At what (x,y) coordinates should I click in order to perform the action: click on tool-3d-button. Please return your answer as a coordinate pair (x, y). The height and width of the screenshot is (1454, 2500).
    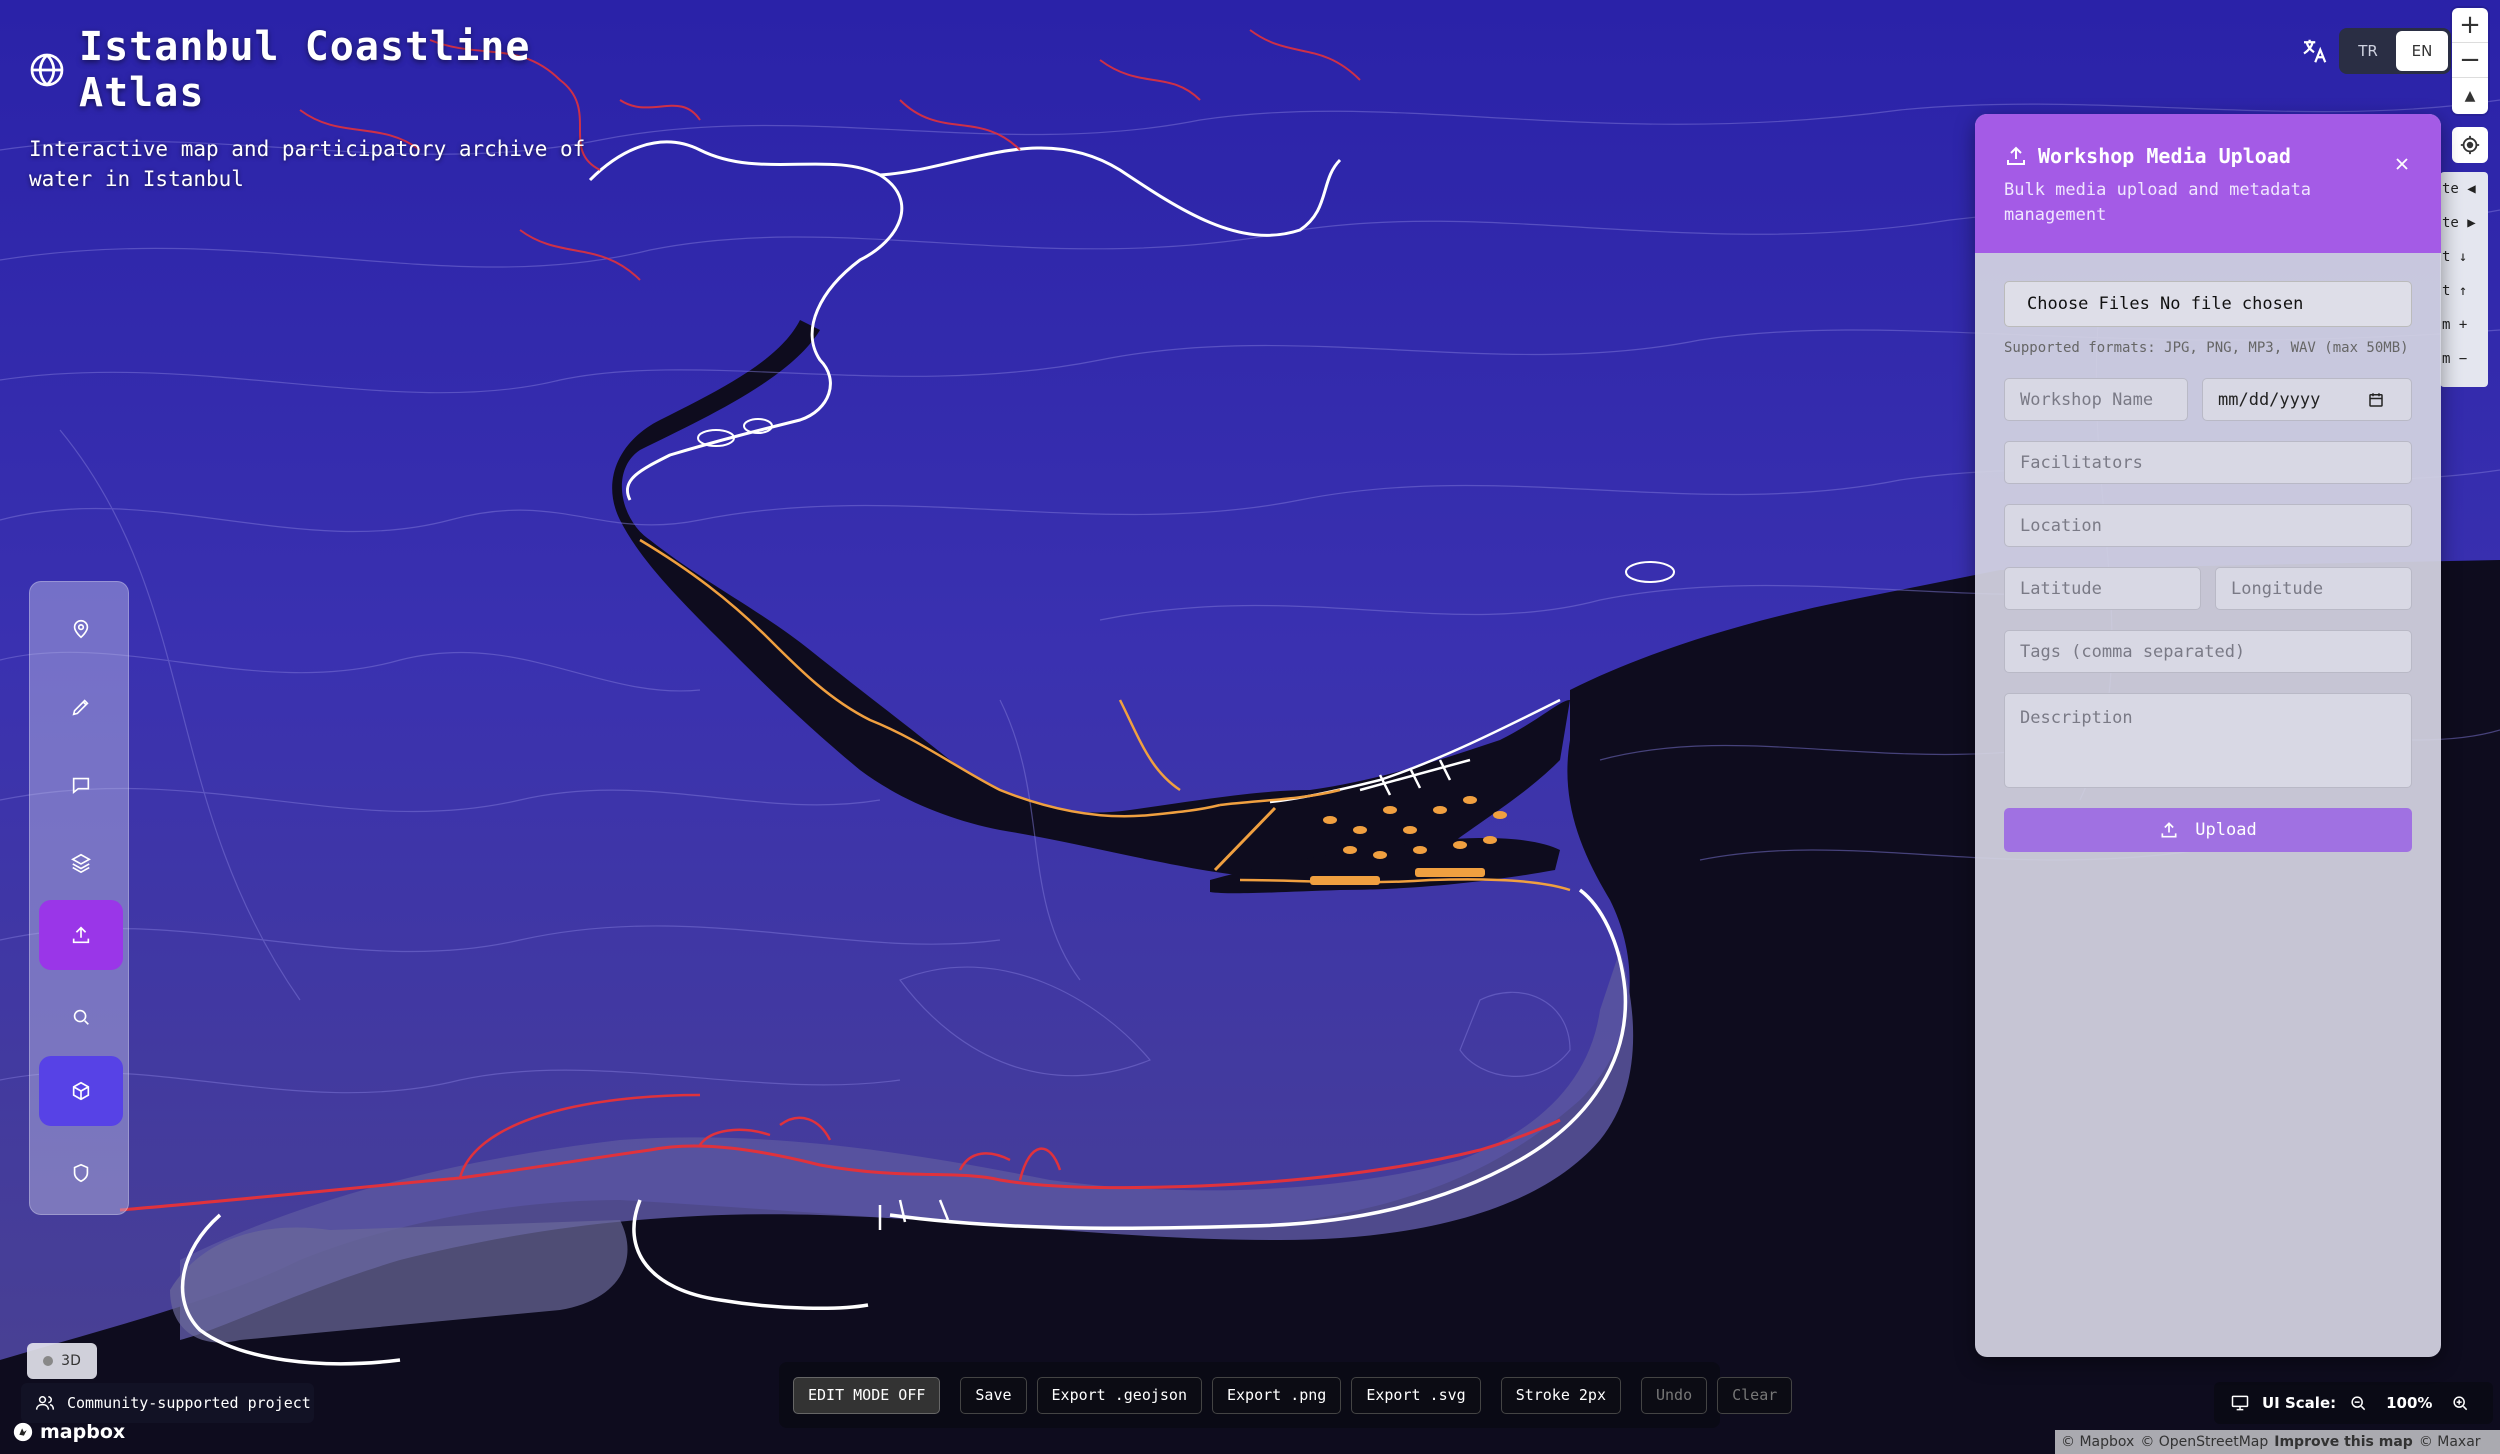
    Looking at the image, I should click on (81, 1091).